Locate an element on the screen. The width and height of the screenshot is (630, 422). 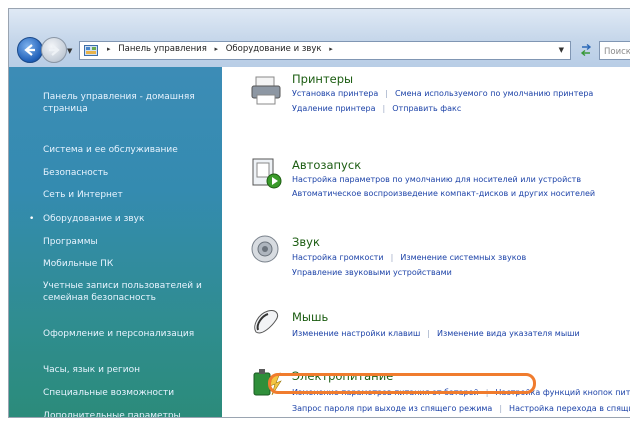
category-title: Автозапуск is located at coordinates (326, 165).